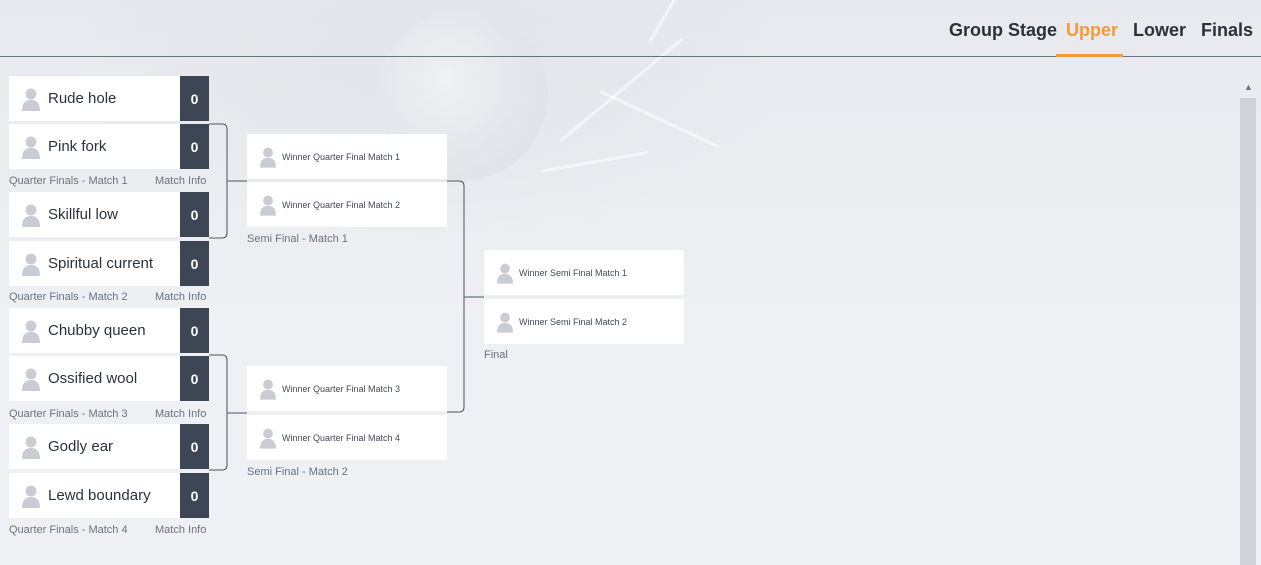 The image size is (1261, 565). Describe the element at coordinates (341, 156) in the screenshot. I see `placeholder-name: Winner Quarter Final Match 1` at that location.